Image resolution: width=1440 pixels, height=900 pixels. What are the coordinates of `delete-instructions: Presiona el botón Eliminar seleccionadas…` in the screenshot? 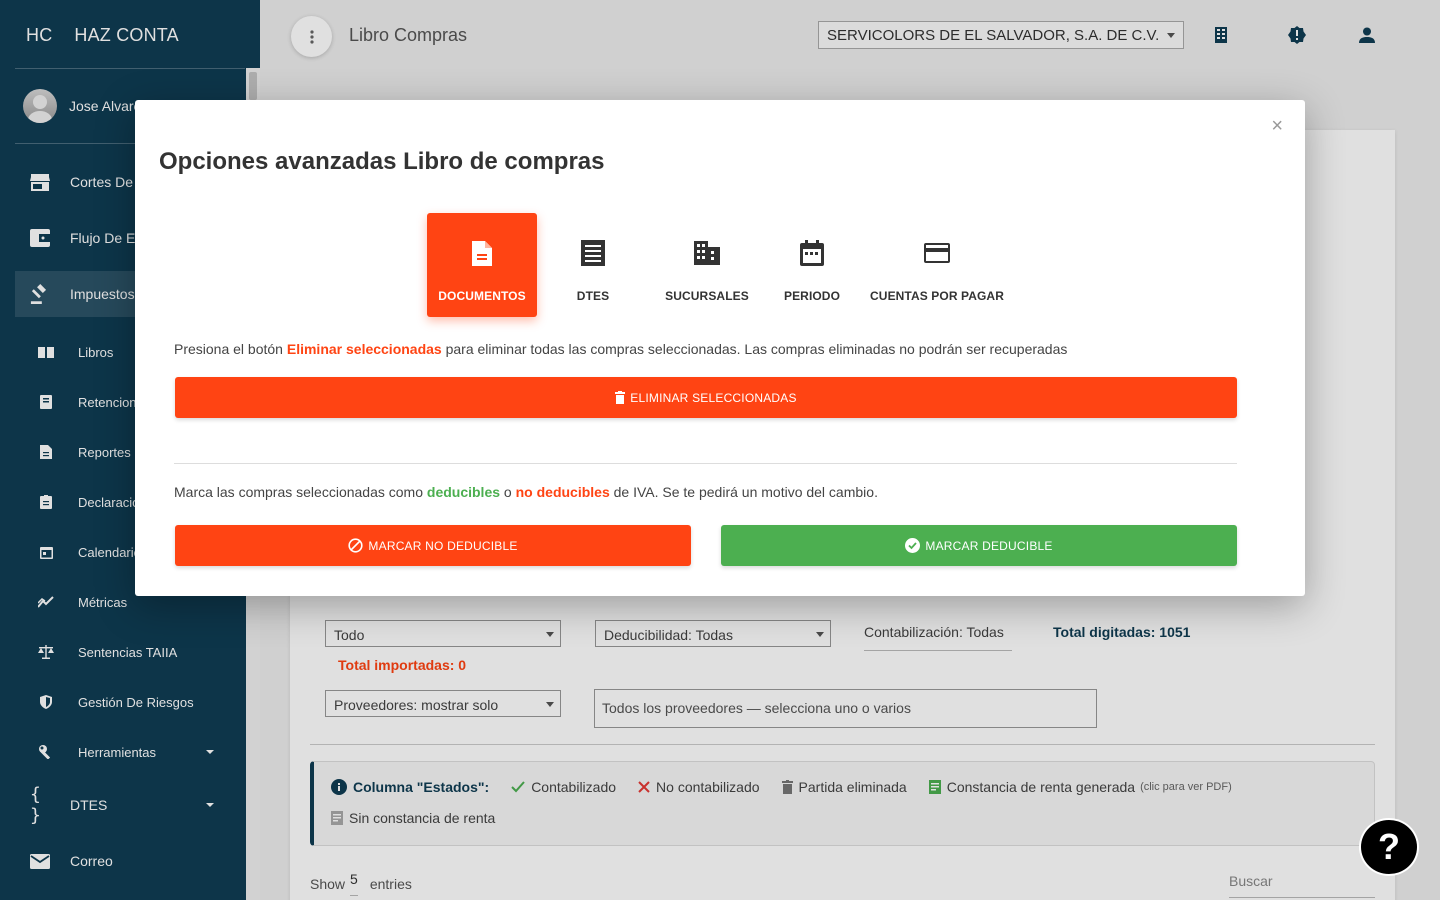 It's located at (620, 349).